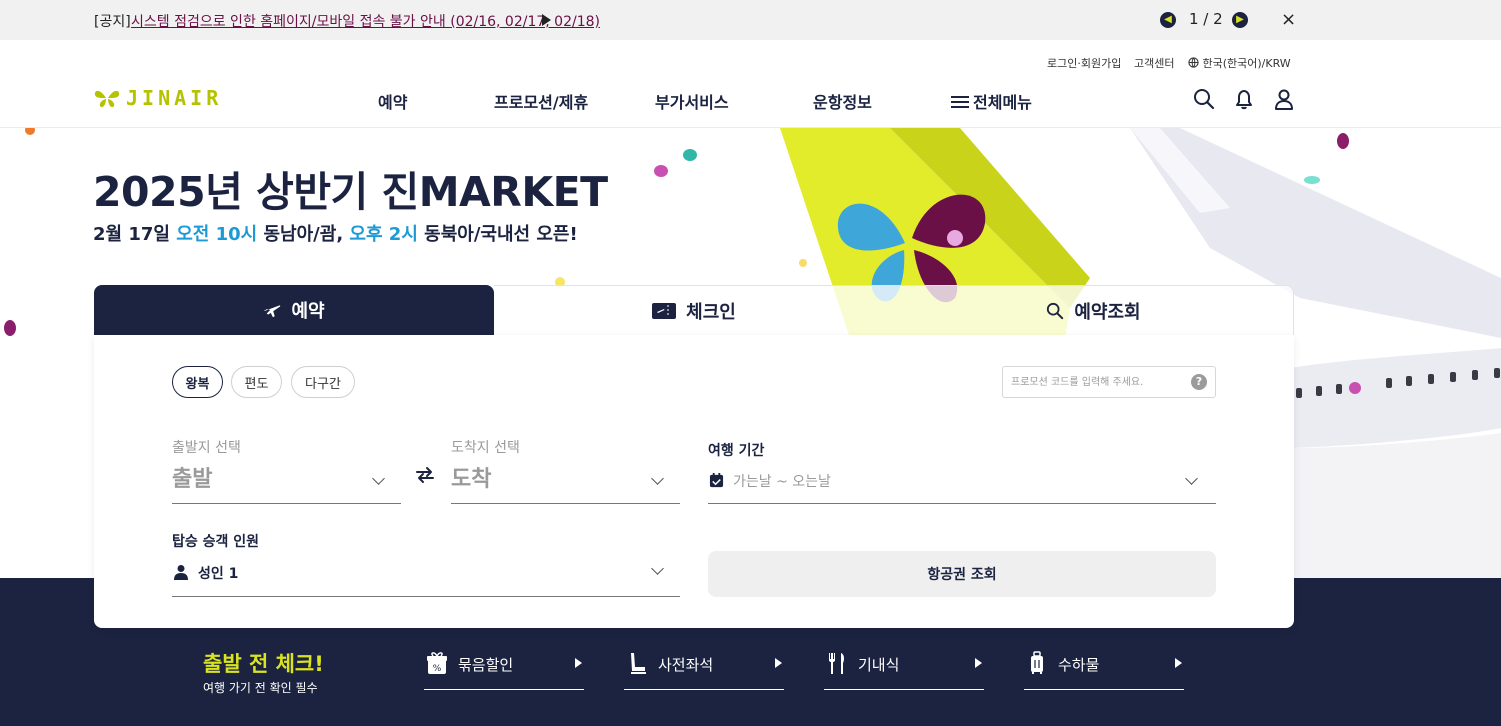 Image resolution: width=1501 pixels, height=726 pixels. Describe the element at coordinates (112, 22) in the screenshot. I see `notice-tag: [공지]` at that location.